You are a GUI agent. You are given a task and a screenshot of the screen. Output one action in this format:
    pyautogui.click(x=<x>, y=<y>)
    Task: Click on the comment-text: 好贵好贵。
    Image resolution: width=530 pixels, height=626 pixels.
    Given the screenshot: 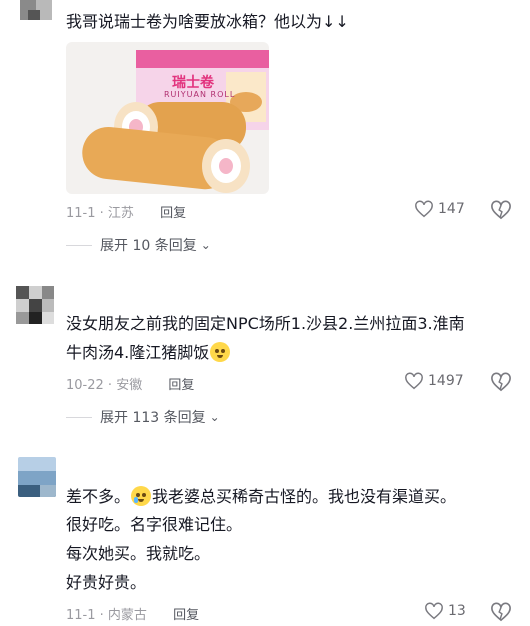 What is the action you would take?
    pyautogui.click(x=106, y=582)
    